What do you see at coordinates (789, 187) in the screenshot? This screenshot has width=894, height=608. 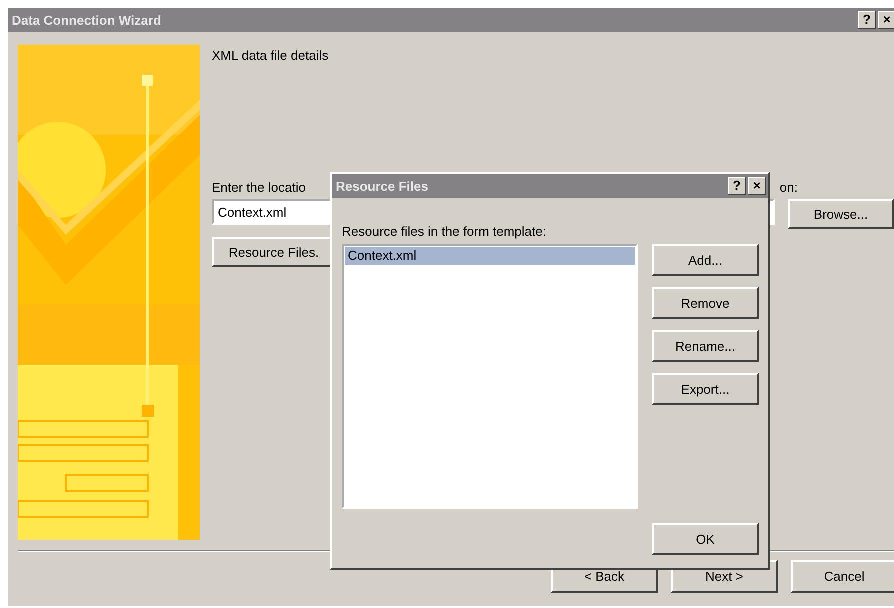 I see `location-label: on:` at bounding box center [789, 187].